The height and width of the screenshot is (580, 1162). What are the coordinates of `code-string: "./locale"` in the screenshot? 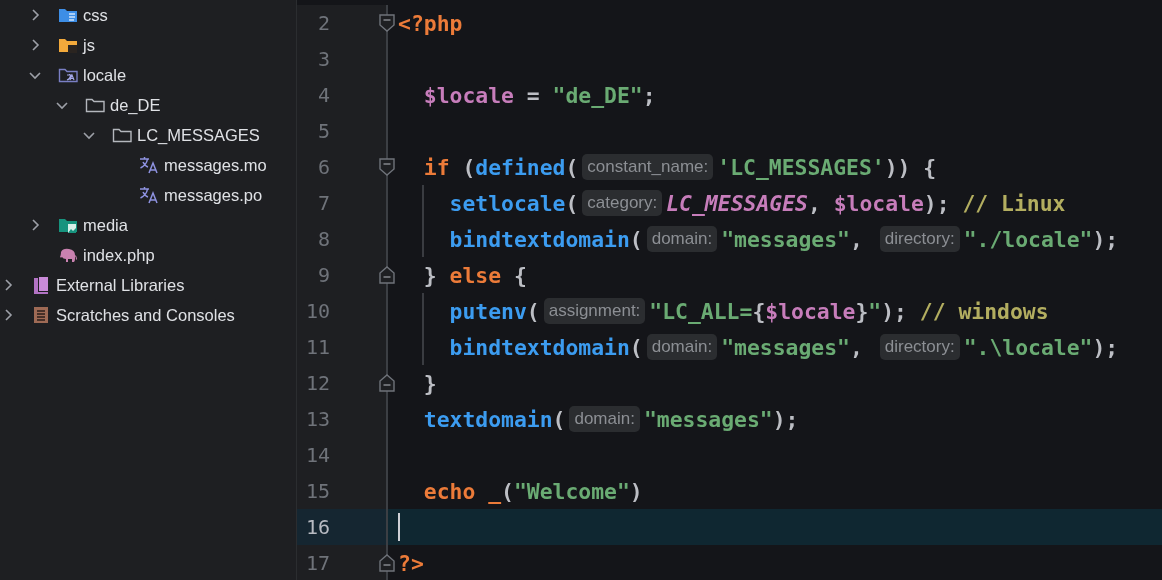 It's located at (1028, 239).